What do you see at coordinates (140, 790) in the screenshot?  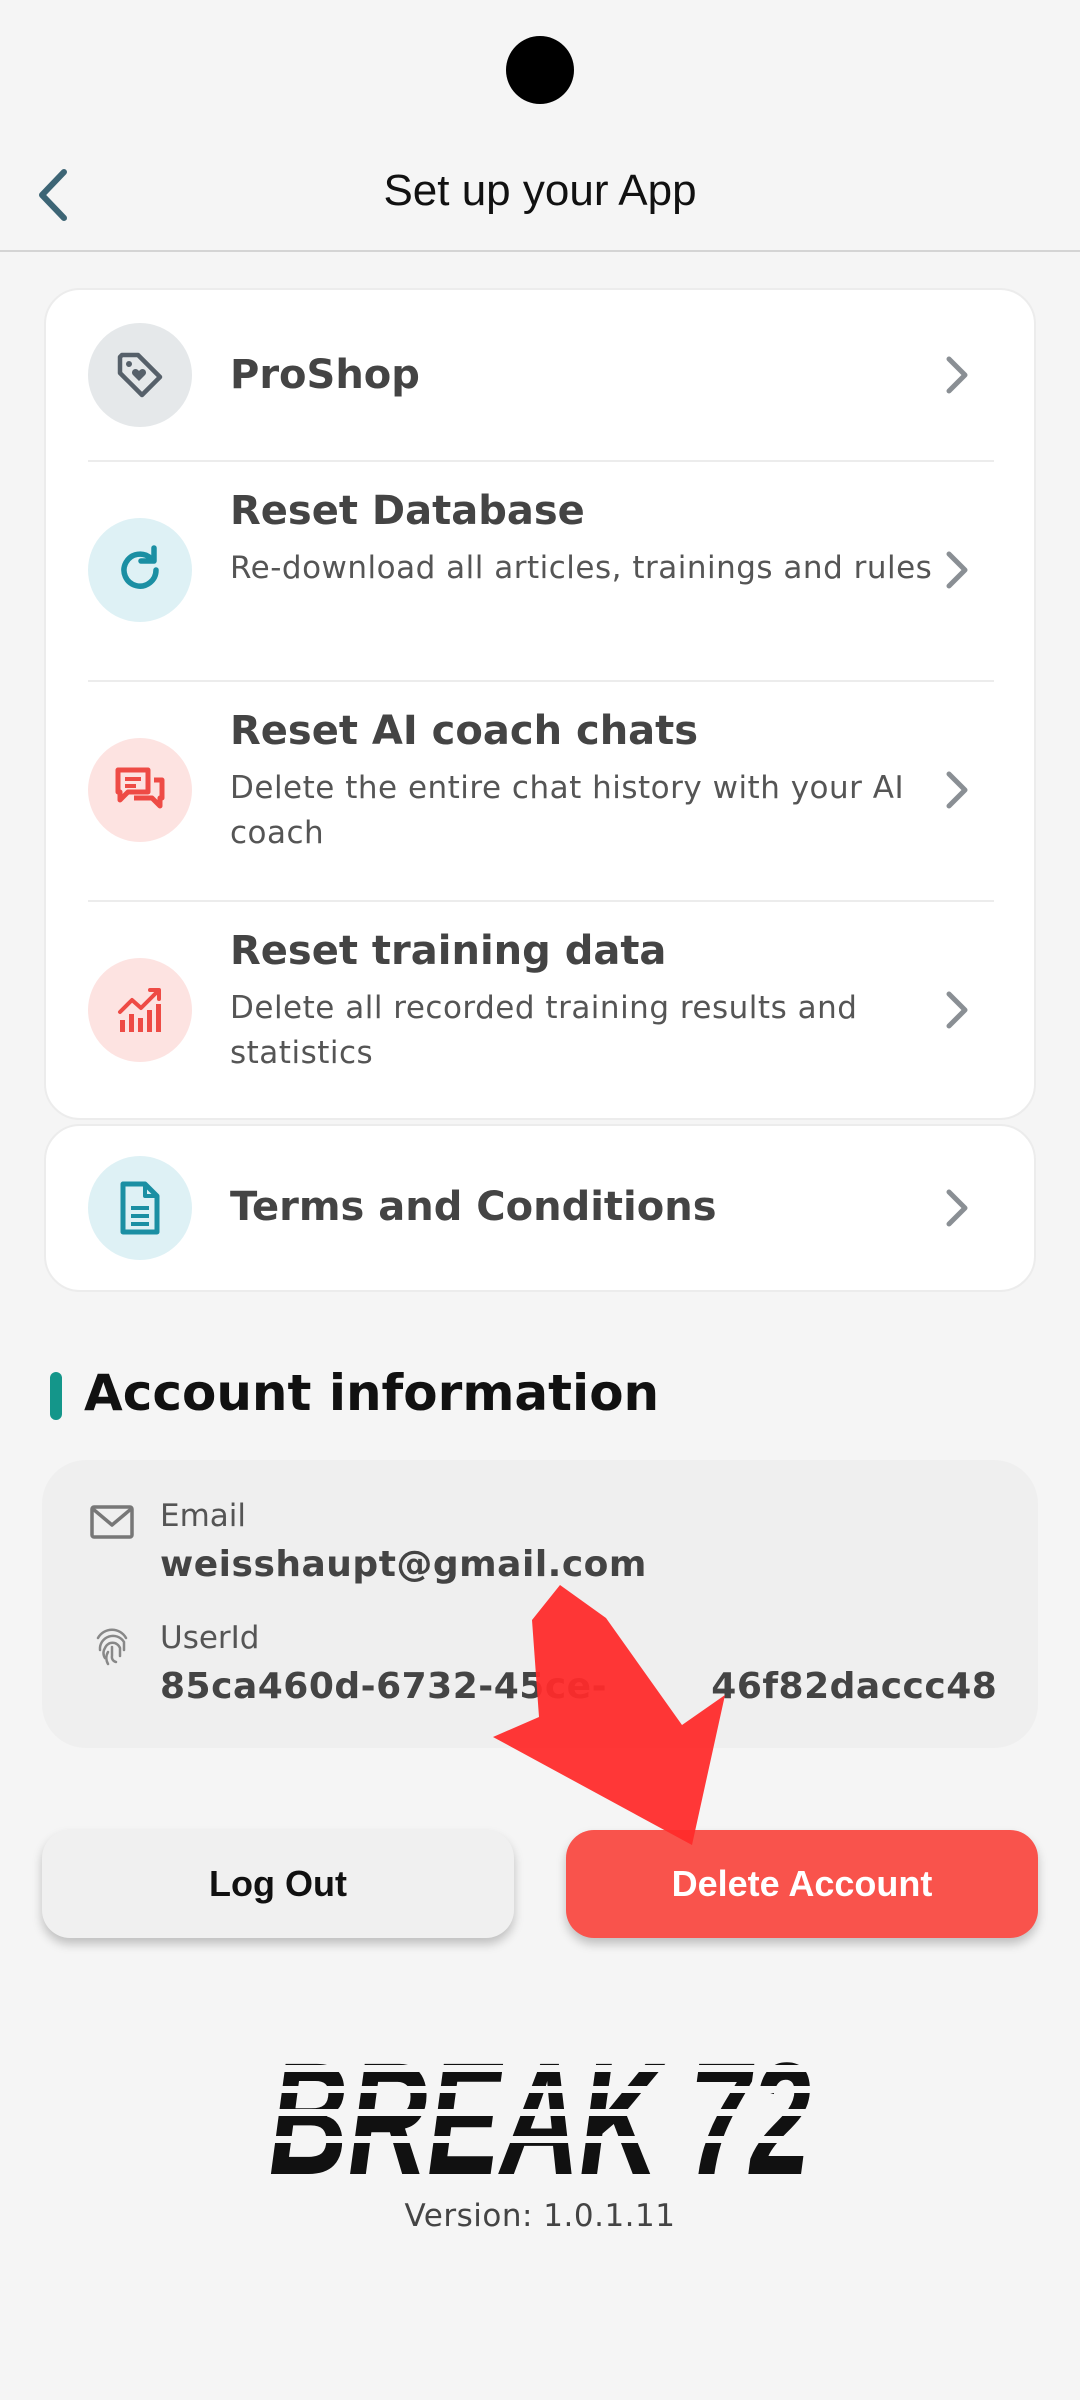 I see `chat-icon` at bounding box center [140, 790].